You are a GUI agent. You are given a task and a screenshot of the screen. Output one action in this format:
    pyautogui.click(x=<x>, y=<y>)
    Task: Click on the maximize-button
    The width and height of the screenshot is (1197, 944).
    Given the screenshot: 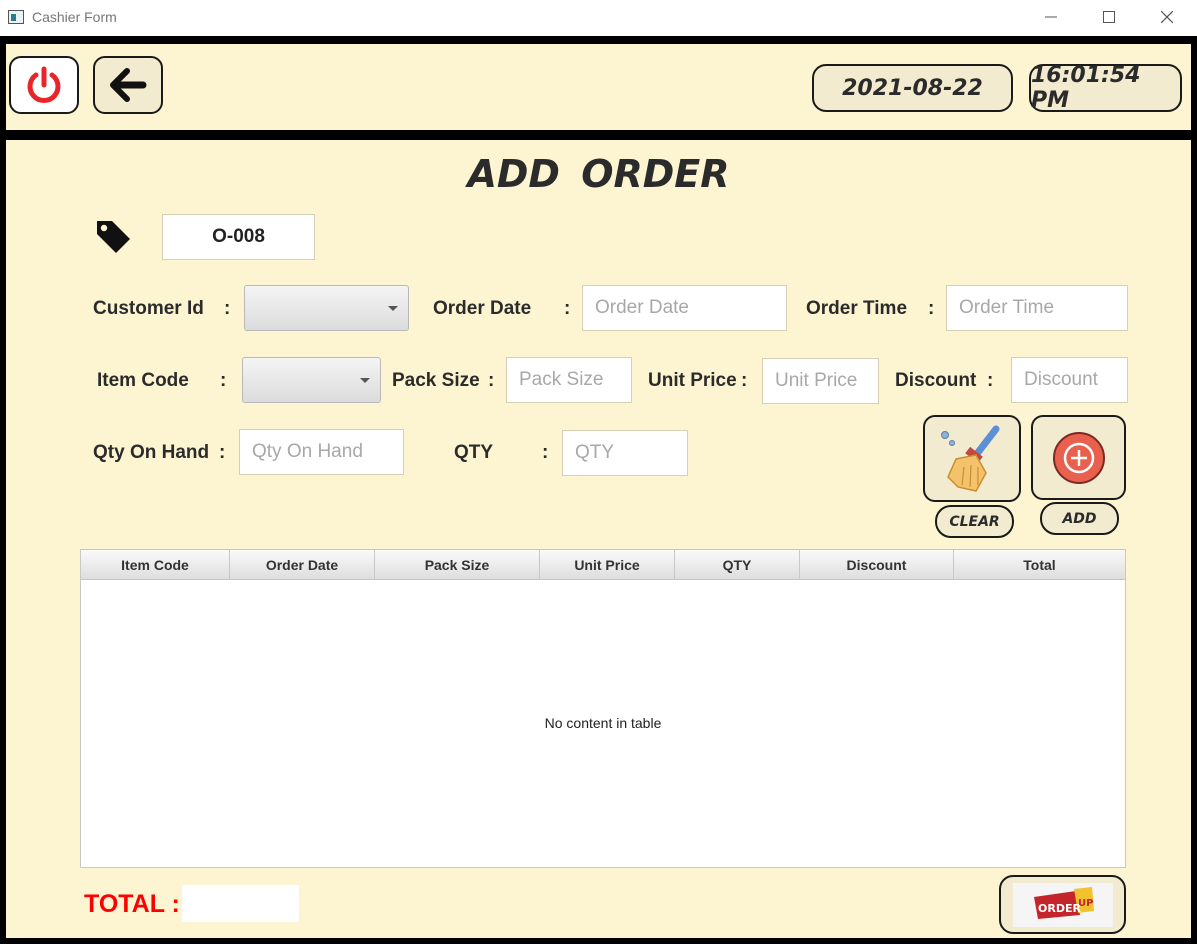 What is the action you would take?
    pyautogui.click(x=1109, y=17)
    